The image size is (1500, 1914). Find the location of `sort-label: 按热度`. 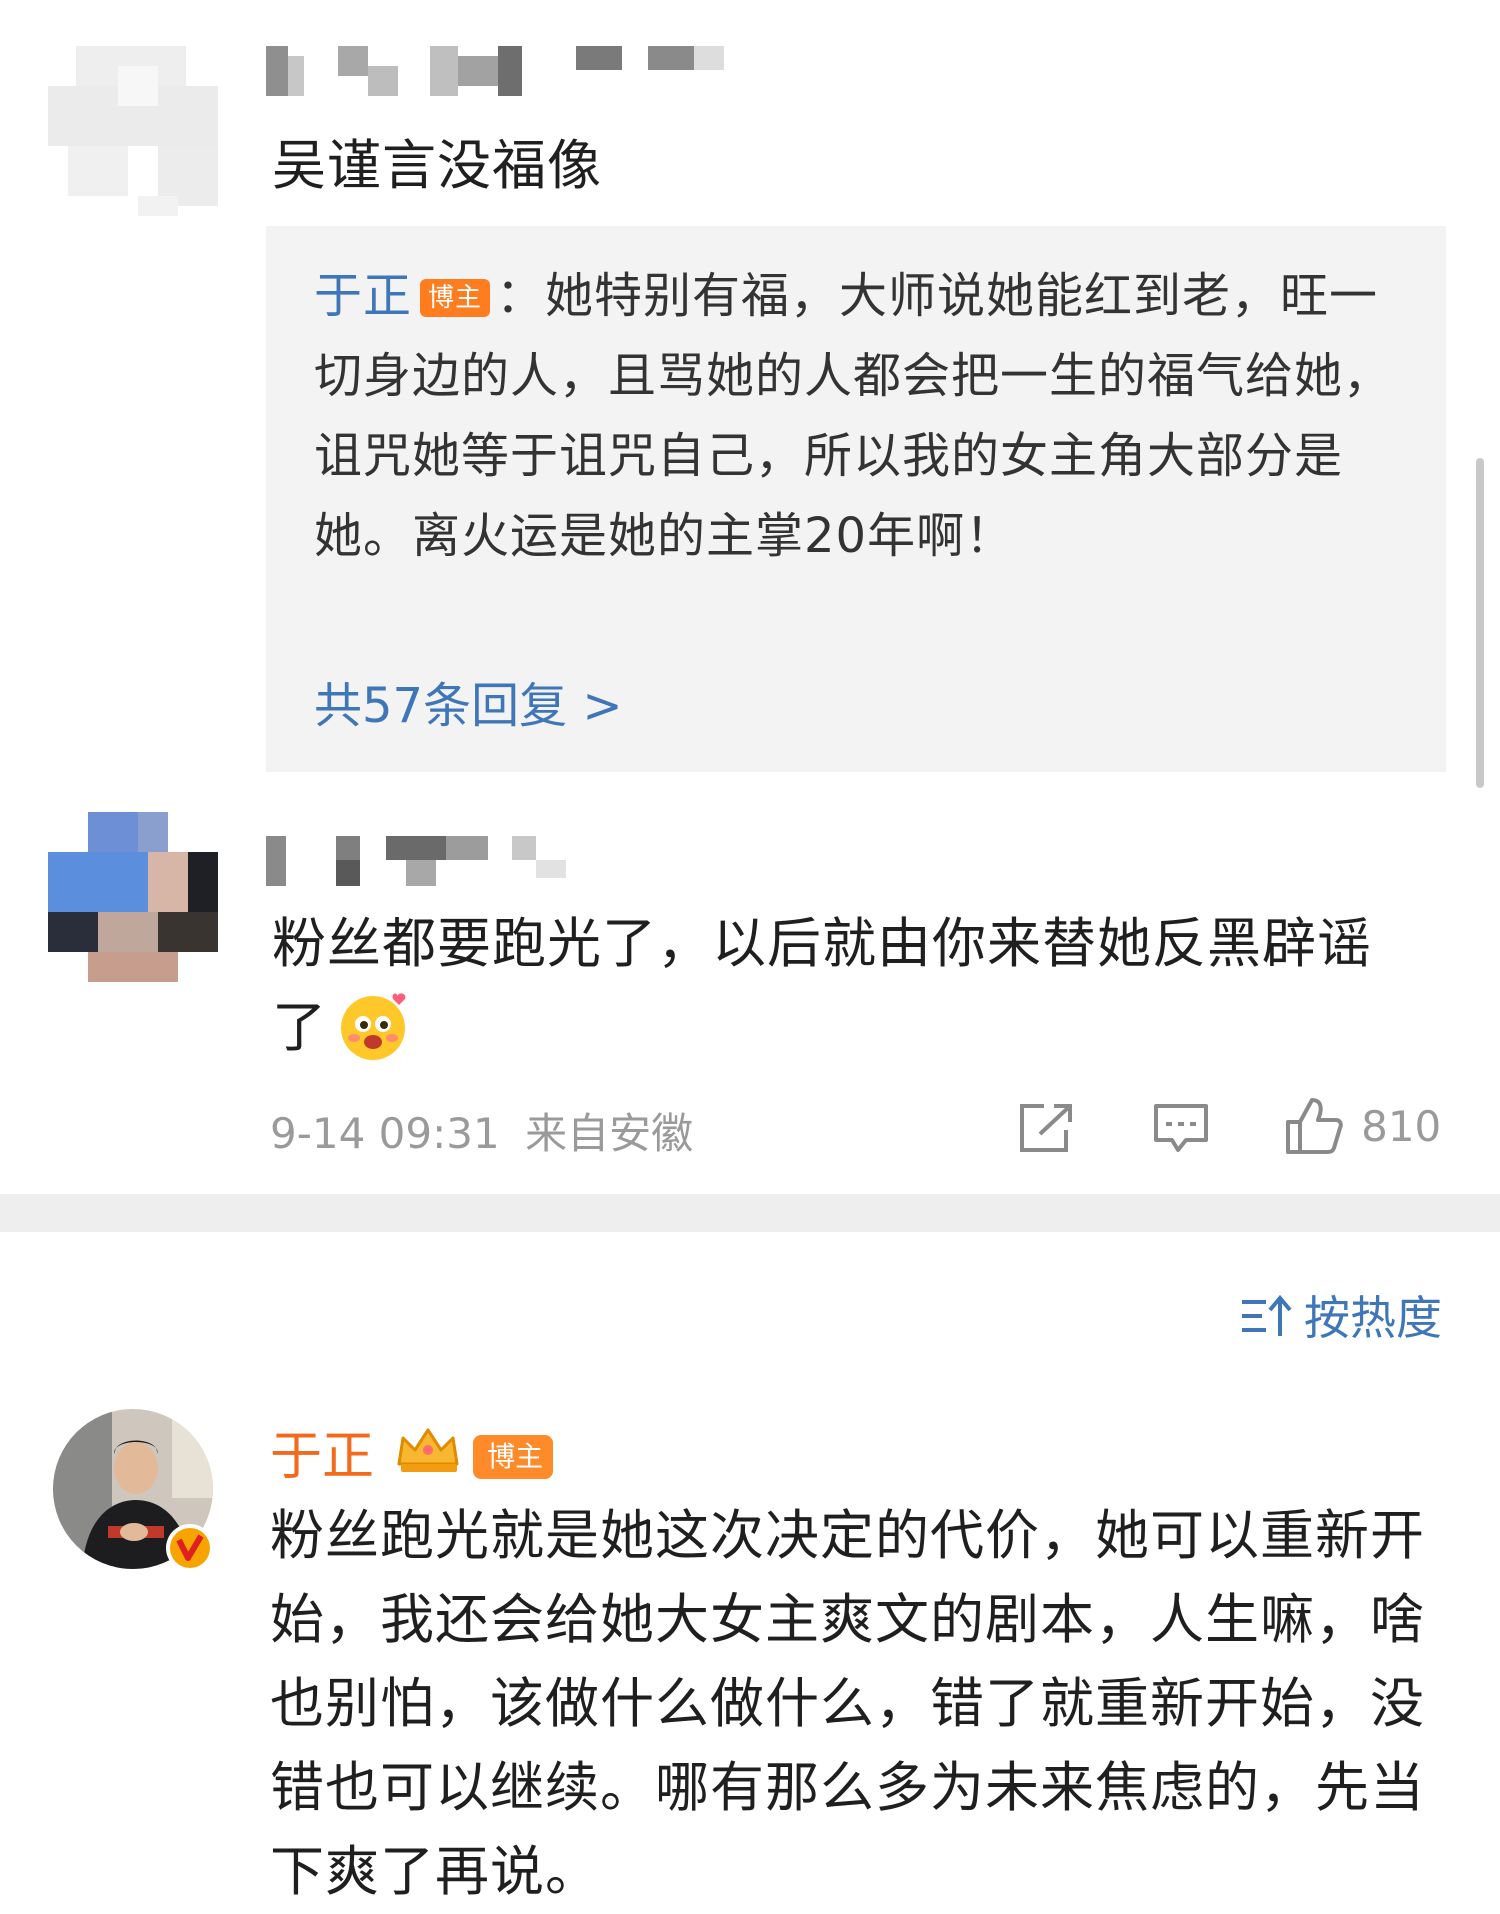

sort-label: 按热度 is located at coordinates (1373, 1318).